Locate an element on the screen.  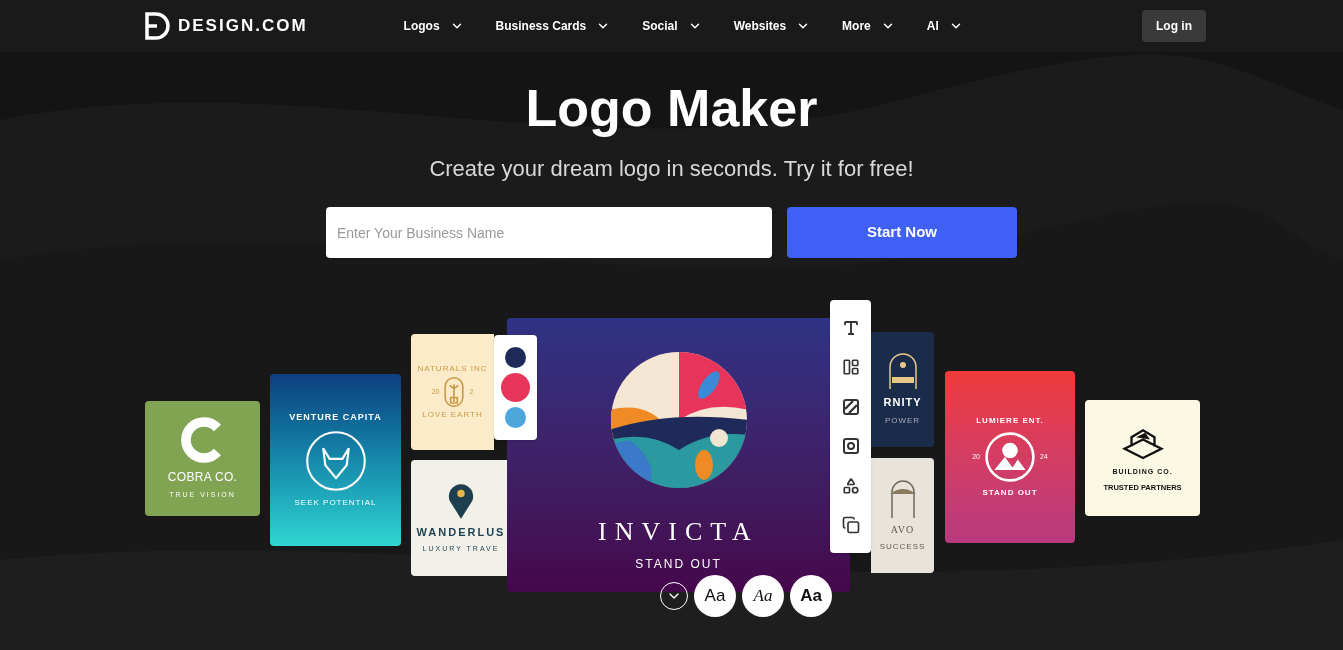
logo-text: LOVE EARTH is located at coordinates (452, 415).